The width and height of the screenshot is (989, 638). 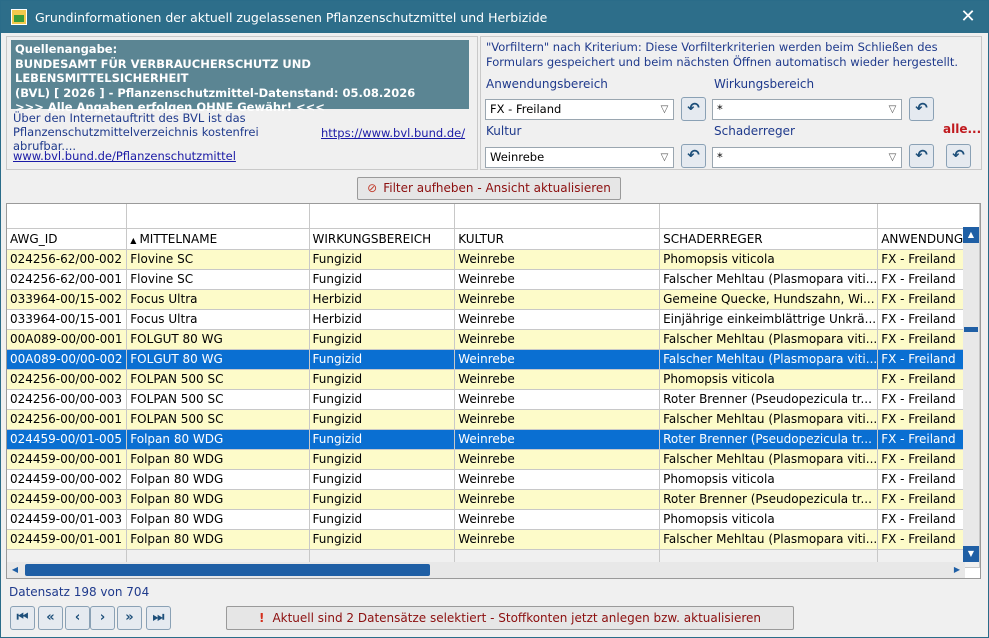 I want to click on column-header-mittelname: ▲ MITTELNAME, so click(x=218, y=239).